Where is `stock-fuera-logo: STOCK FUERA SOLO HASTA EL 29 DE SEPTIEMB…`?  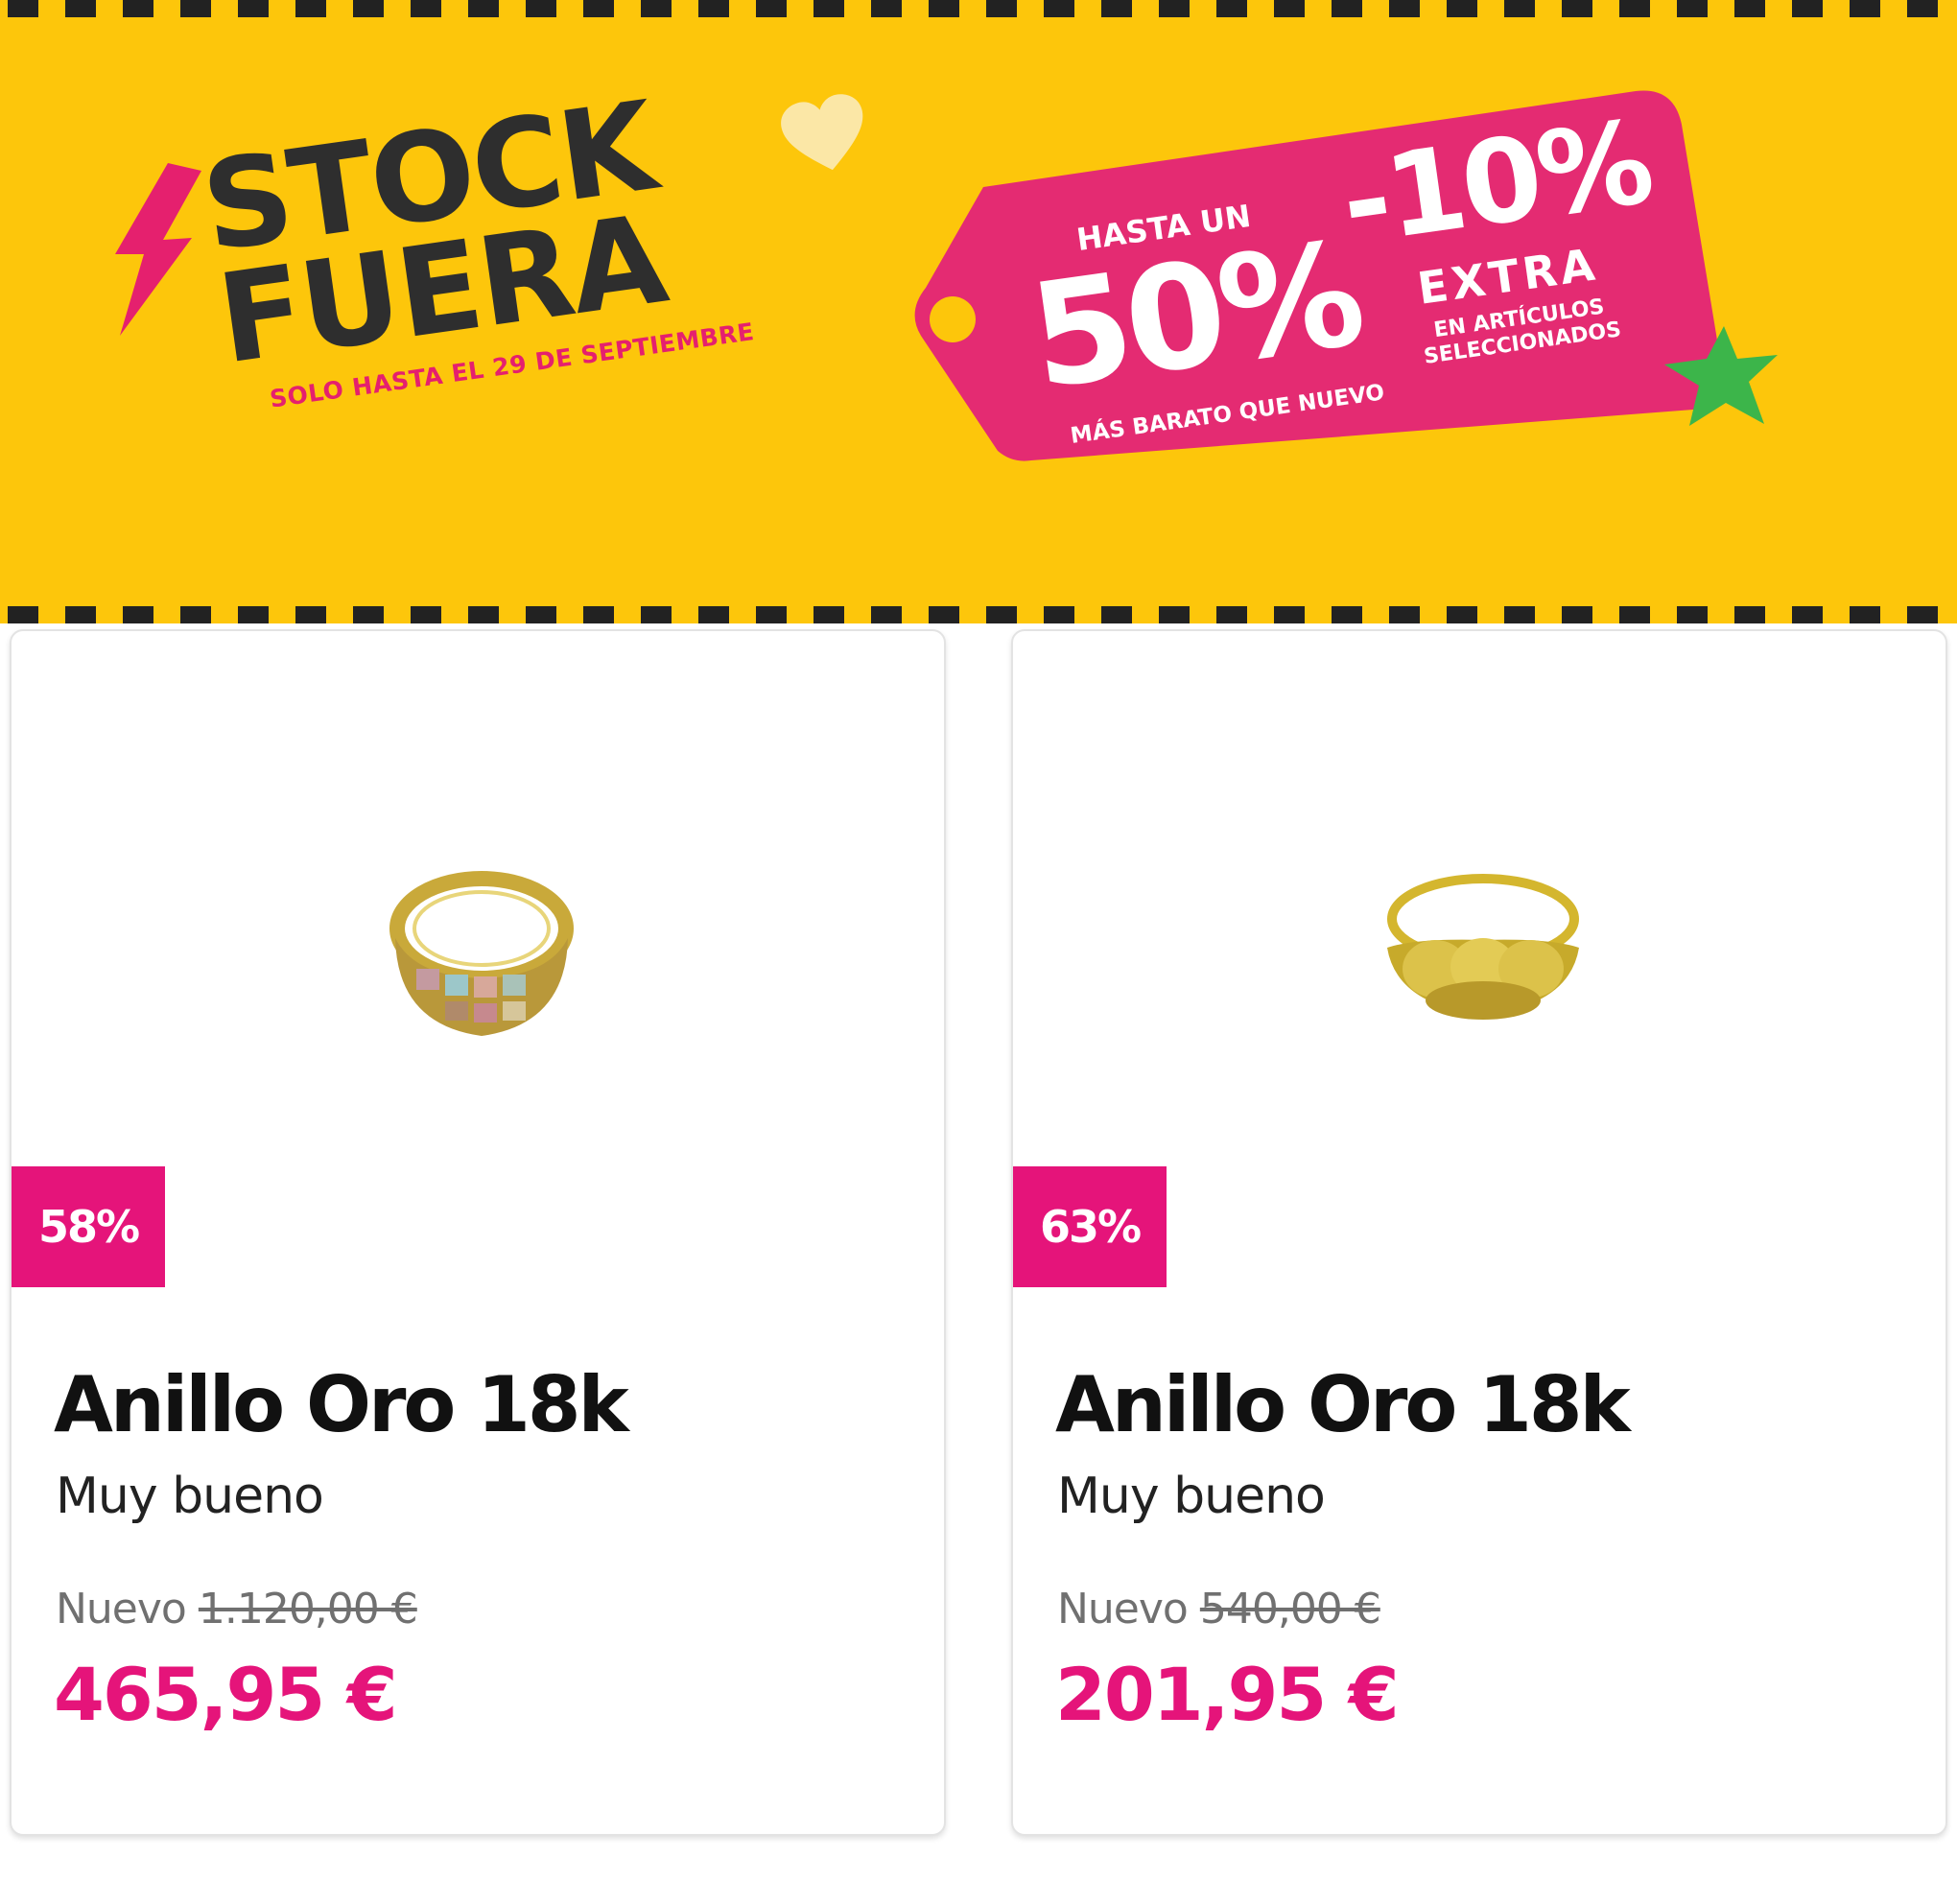 stock-fuera-logo: STOCK FUERA SOLO HASTA EL 29 DE SEPTIEMB… is located at coordinates (475, 247).